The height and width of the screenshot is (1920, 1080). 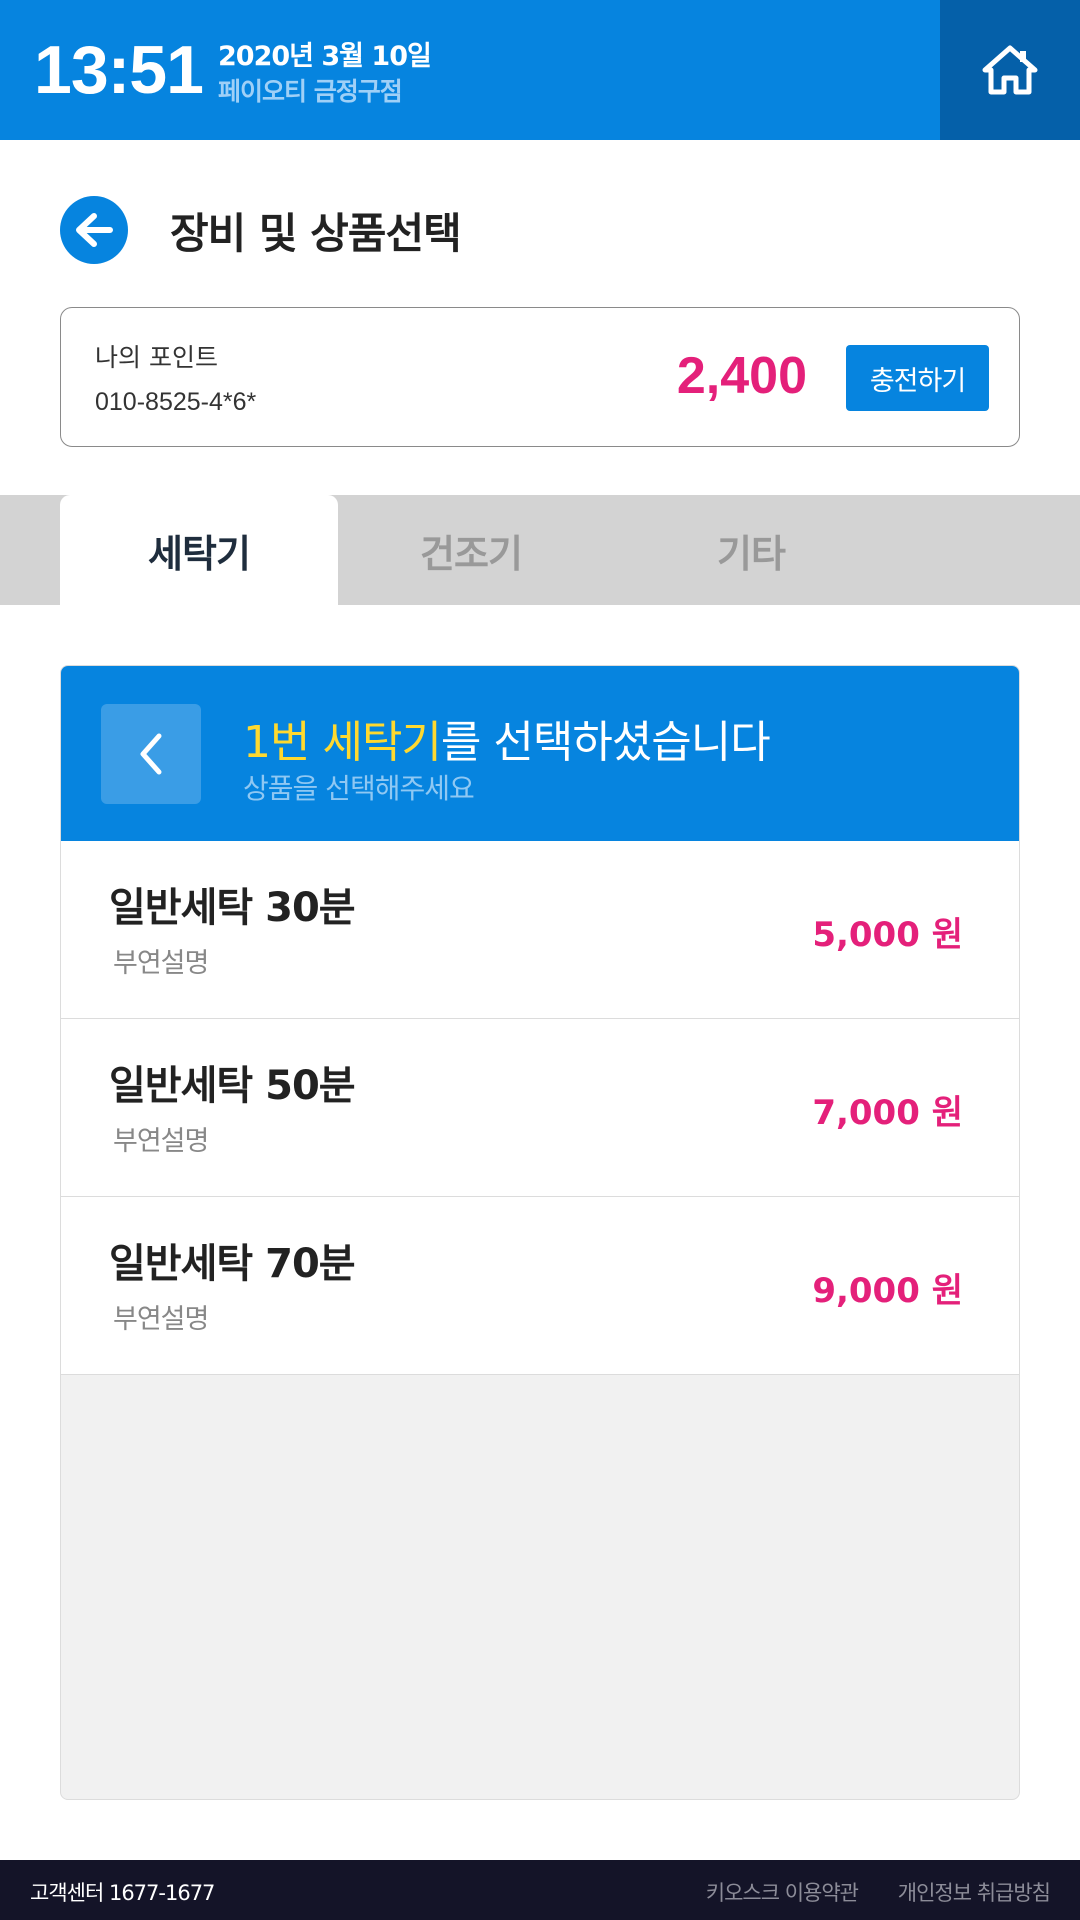 I want to click on date-label: 2020년 3월 10일, so click(x=325, y=56).